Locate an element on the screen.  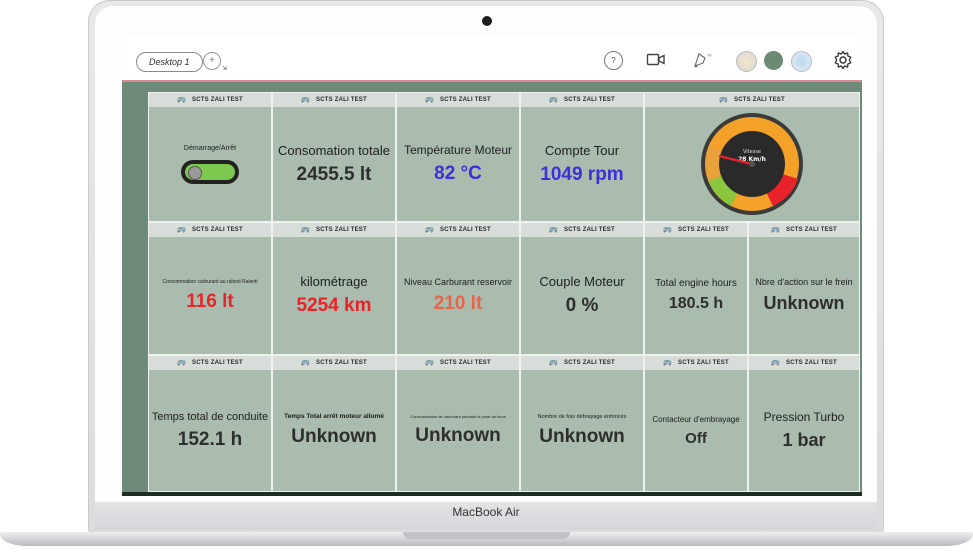
add-desktop-button: + is located at coordinates (212, 61).